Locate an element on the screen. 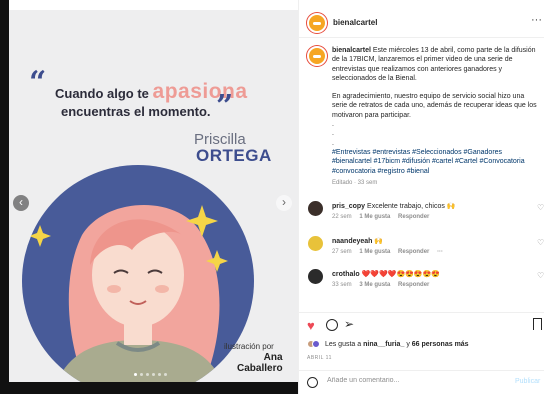 The image size is (544, 394). comment-meta: 22 sem 1 Me gusta Responder is located at coordinates (383, 217).